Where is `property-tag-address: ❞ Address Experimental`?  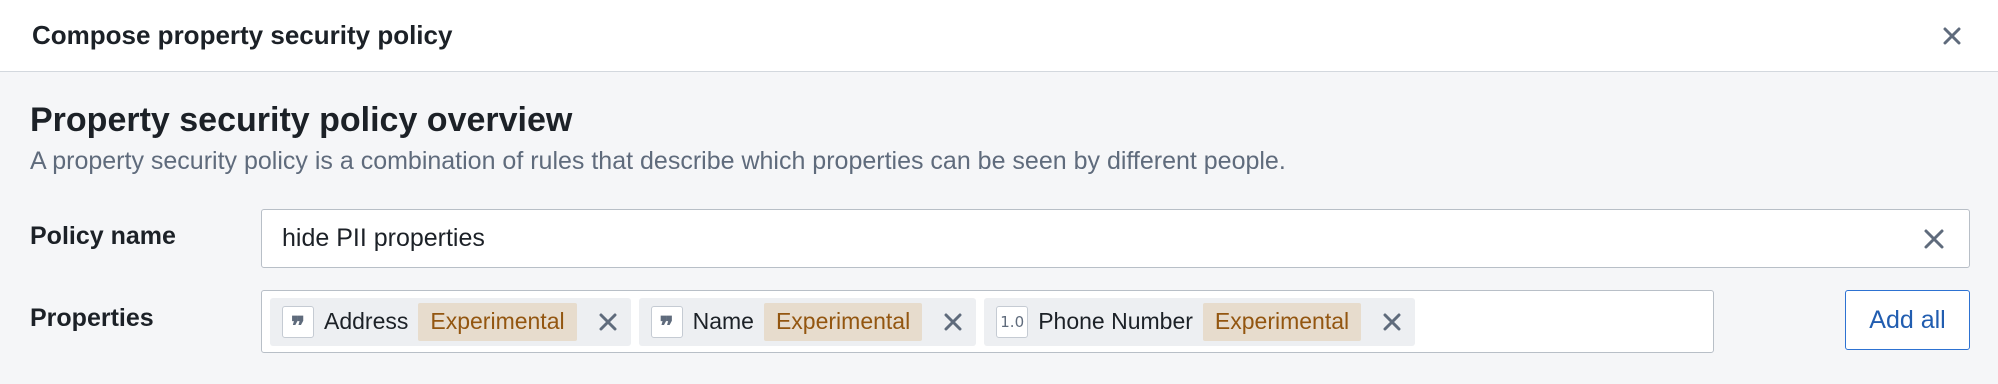
property-tag-address: ❞ Address Experimental is located at coordinates (450, 321).